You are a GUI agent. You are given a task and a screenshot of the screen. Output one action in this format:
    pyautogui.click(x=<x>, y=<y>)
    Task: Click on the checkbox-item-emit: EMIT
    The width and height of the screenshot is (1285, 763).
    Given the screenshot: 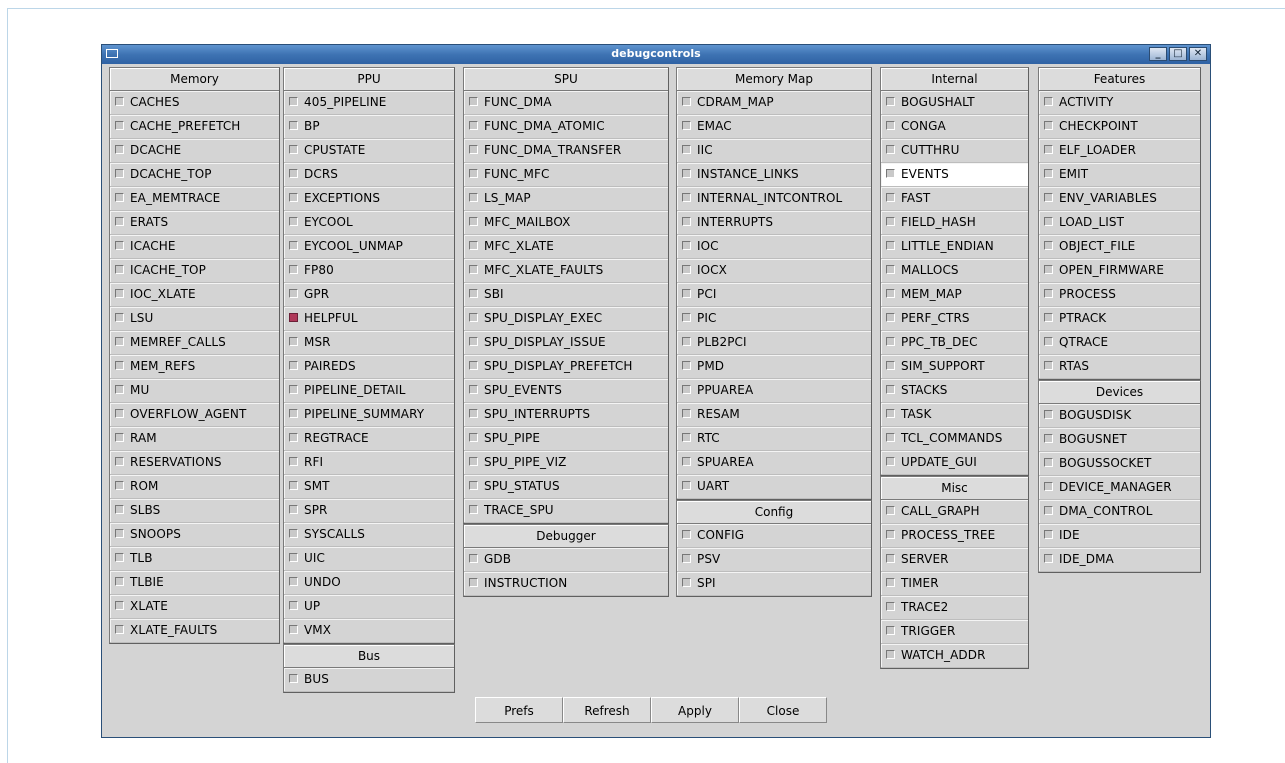 What is the action you would take?
    pyautogui.click(x=1119, y=175)
    